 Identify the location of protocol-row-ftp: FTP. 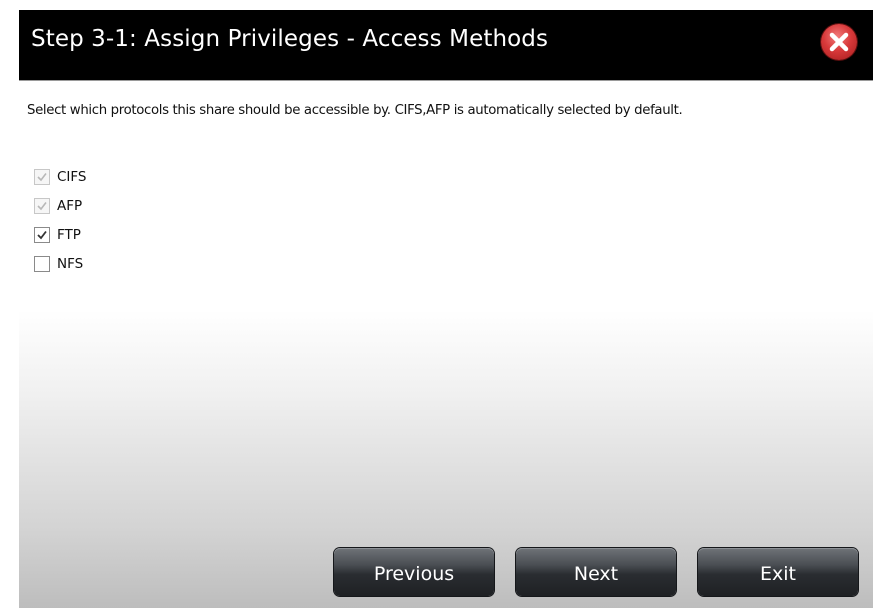
(60, 241).